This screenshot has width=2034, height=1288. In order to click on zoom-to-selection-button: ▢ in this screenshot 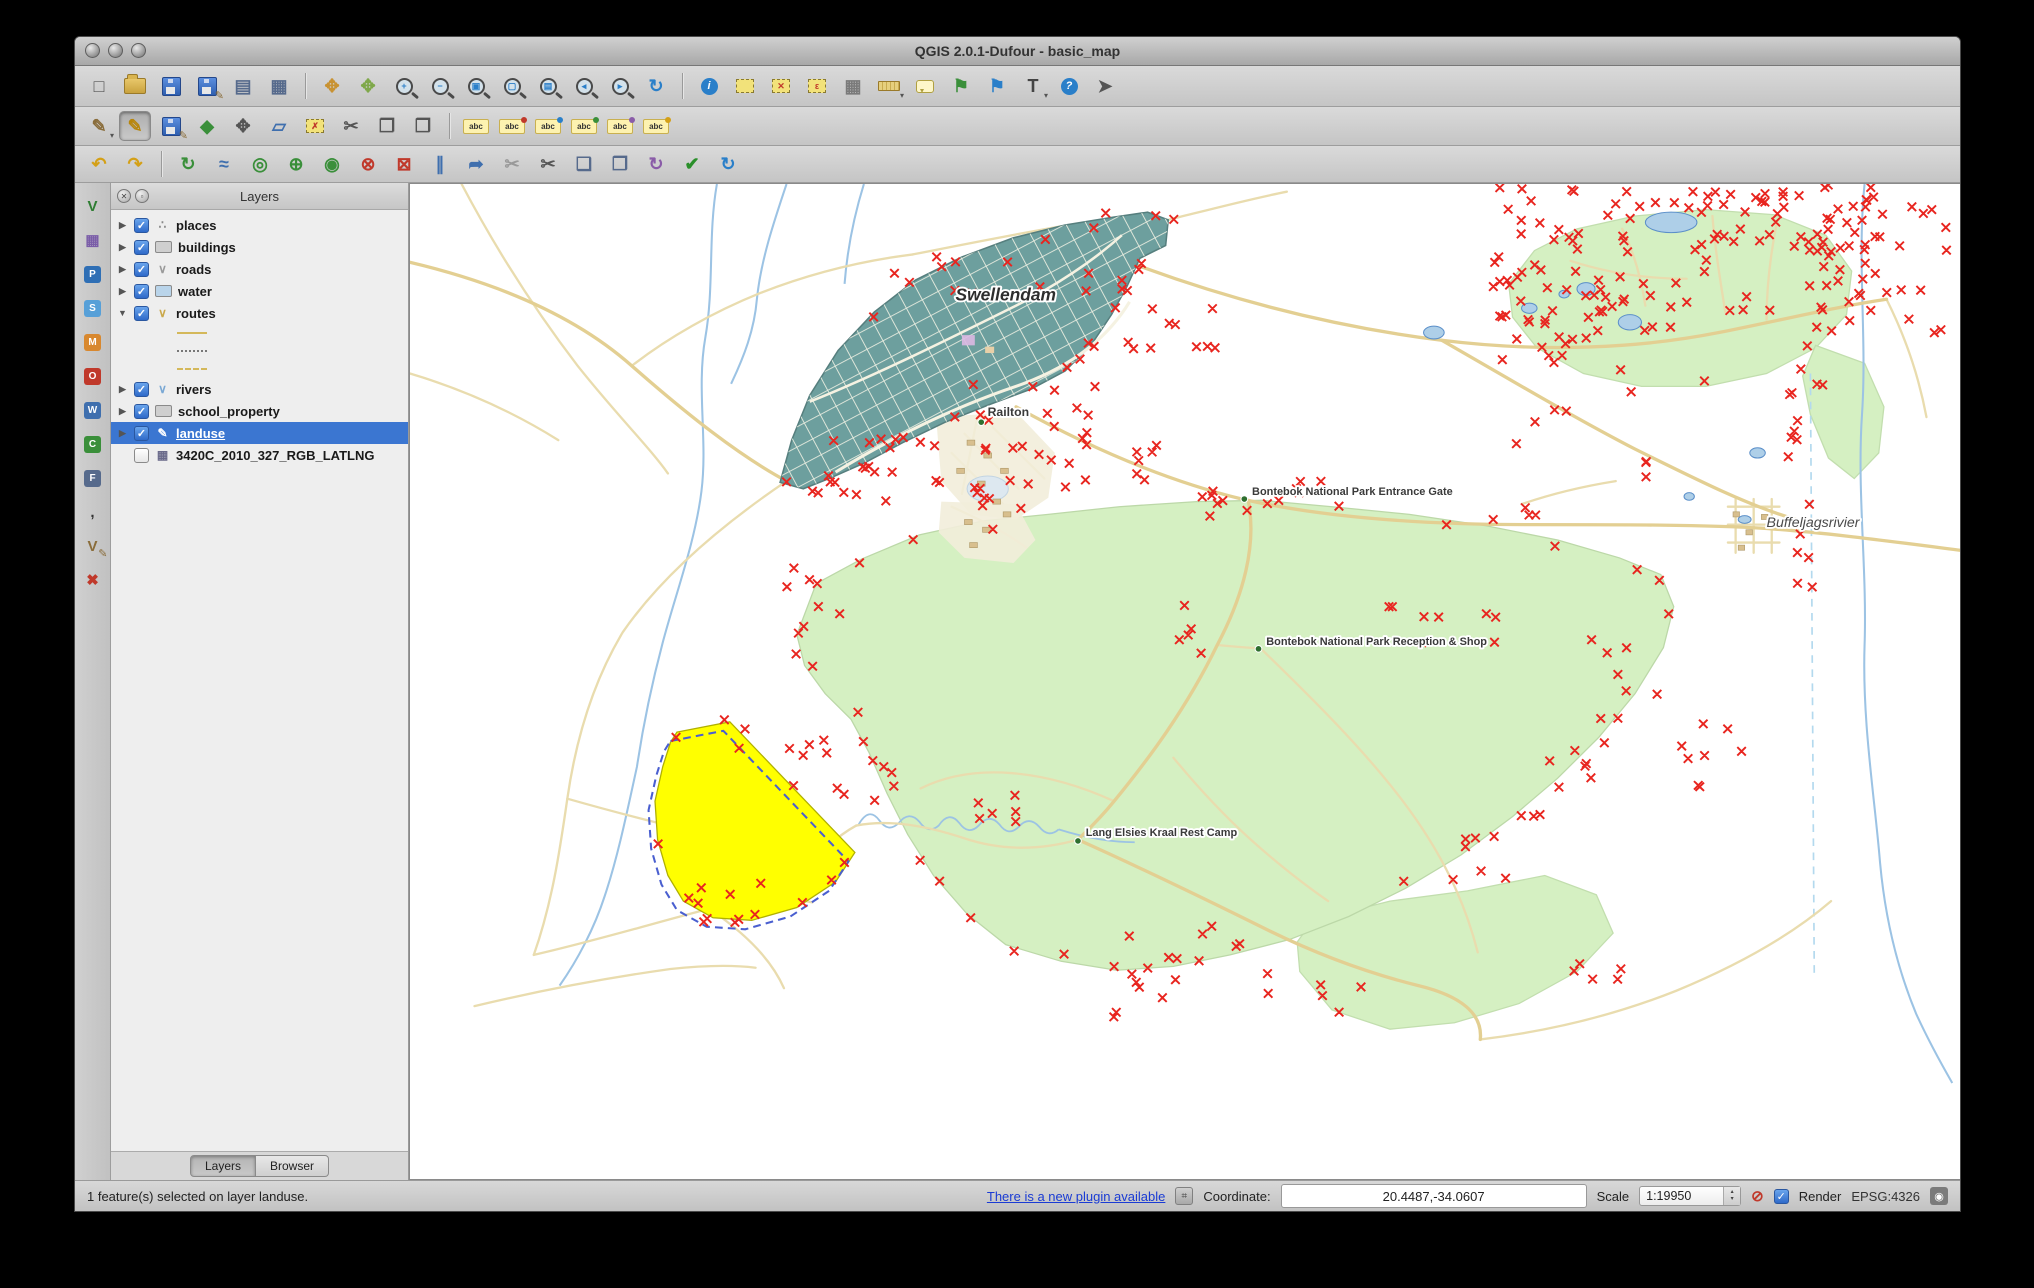, I will do `click(512, 86)`.